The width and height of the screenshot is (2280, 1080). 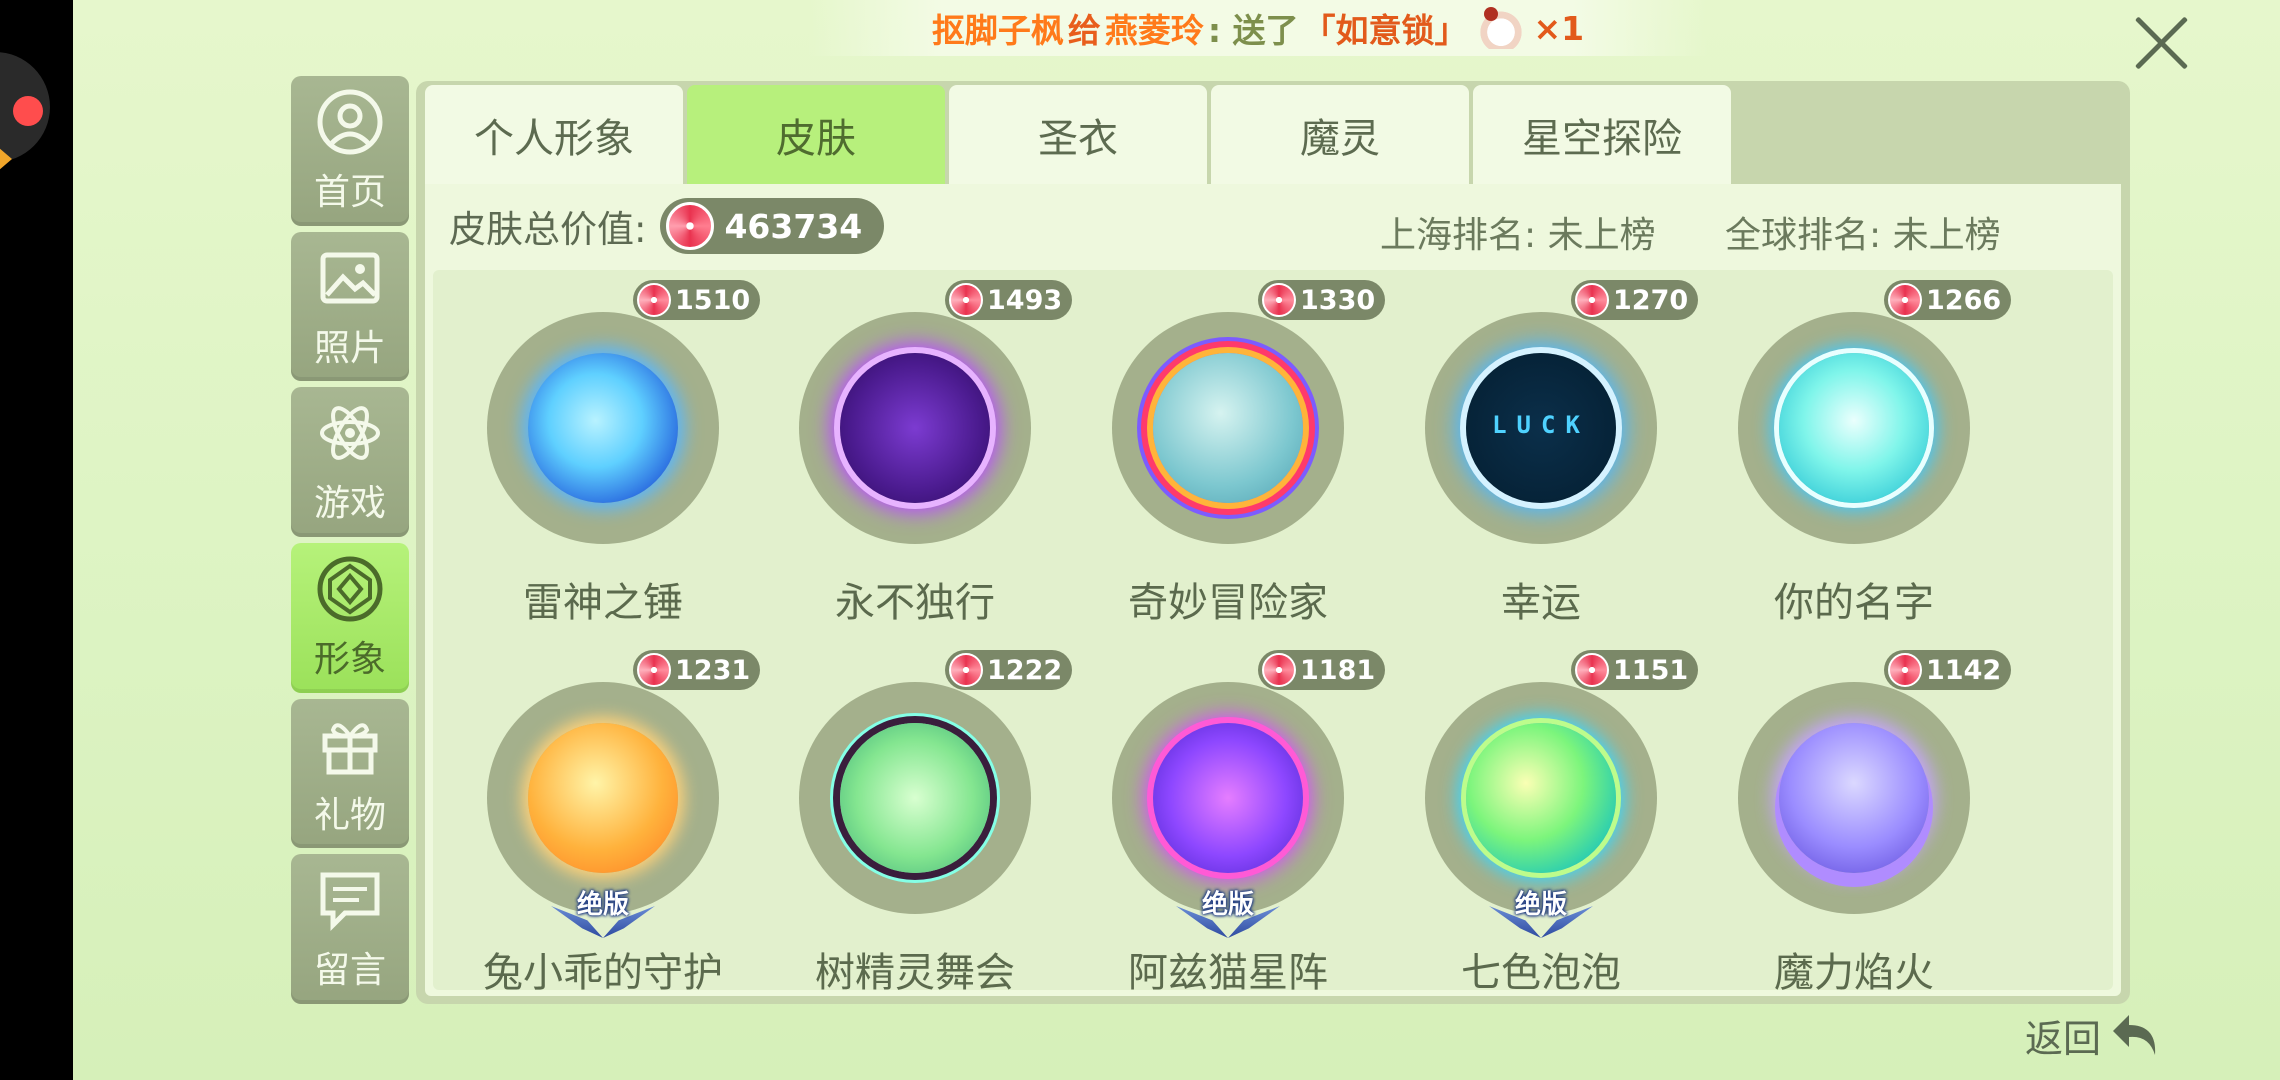 I want to click on skin-card: 1266 你的名字, so click(x=1855, y=460).